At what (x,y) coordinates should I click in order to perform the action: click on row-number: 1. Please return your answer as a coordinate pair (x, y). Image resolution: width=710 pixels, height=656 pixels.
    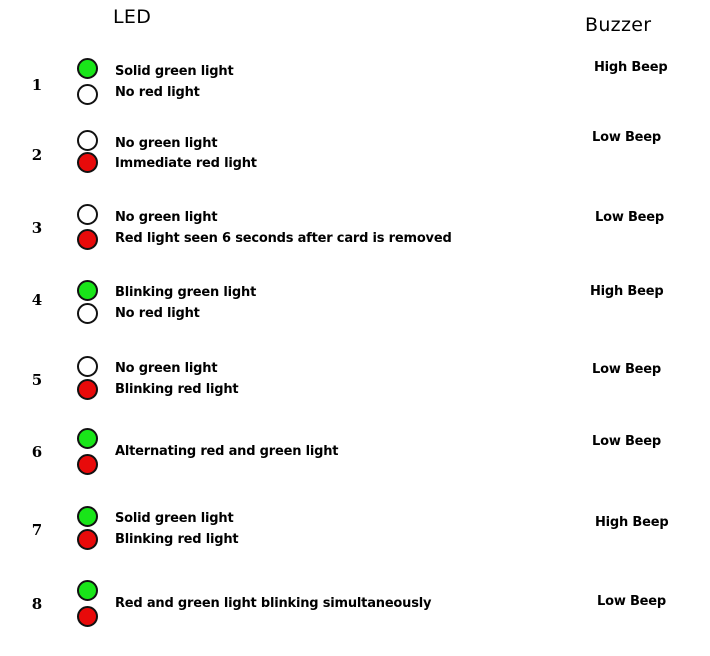
    Looking at the image, I should click on (37, 85).